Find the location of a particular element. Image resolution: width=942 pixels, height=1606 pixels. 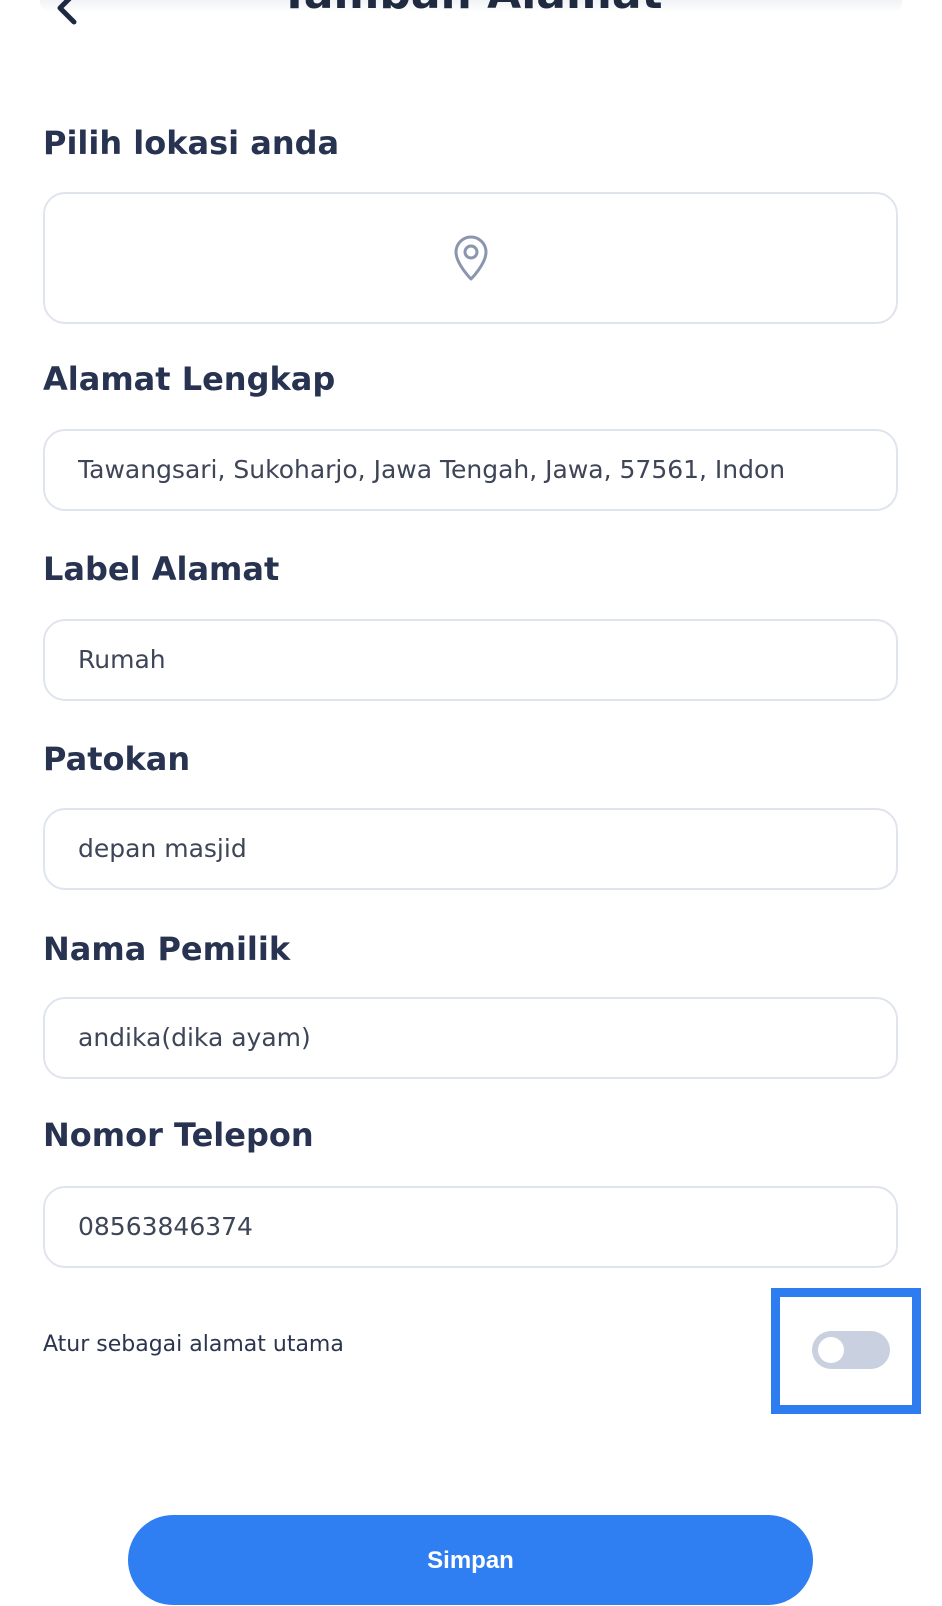

address-label-value: Rumah is located at coordinates (122, 659).